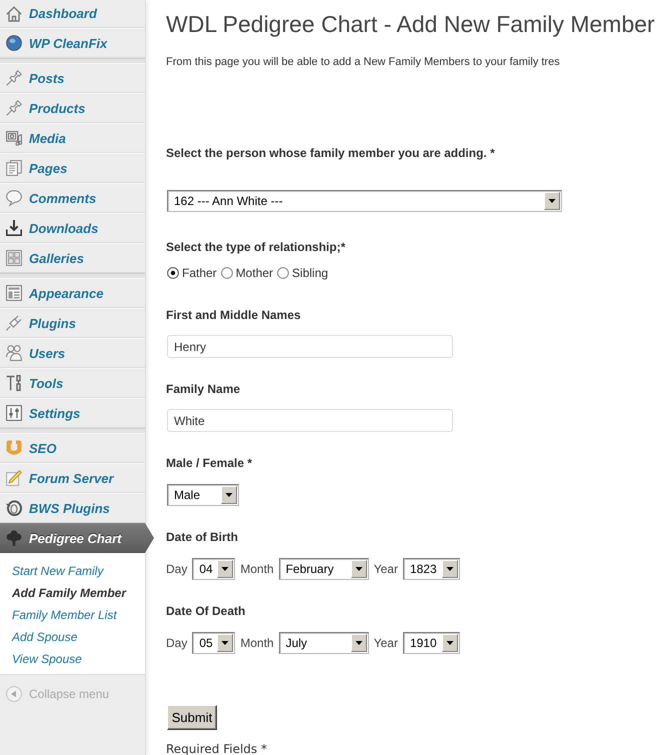 Image resolution: width=659 pixels, height=755 pixels. I want to click on menu-item: Products, so click(72, 108).